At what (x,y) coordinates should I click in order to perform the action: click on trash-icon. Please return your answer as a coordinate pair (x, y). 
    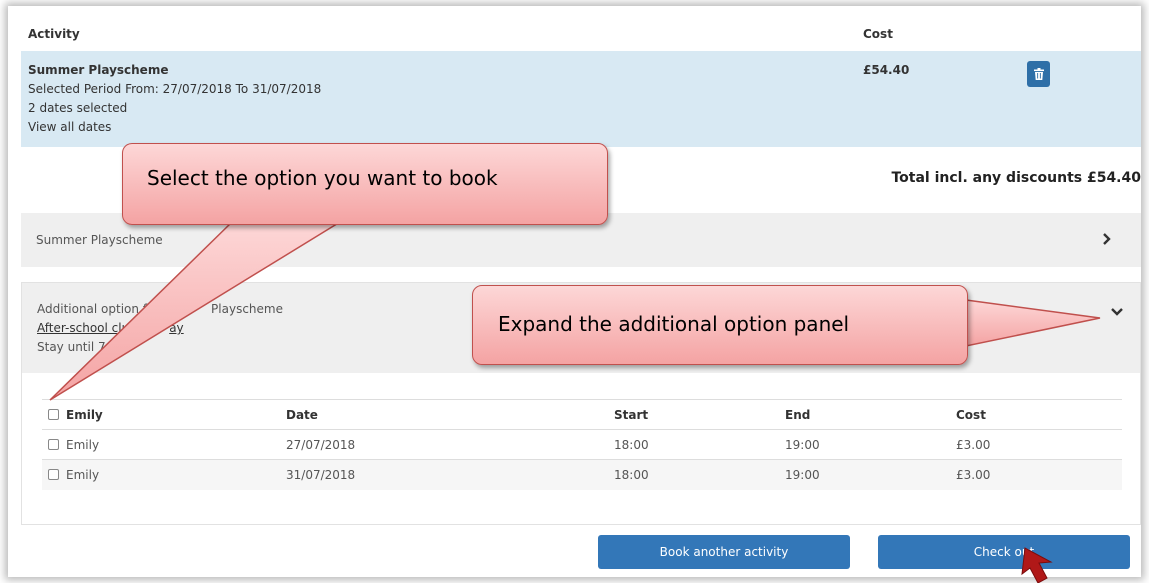
    Looking at the image, I should click on (1038, 74).